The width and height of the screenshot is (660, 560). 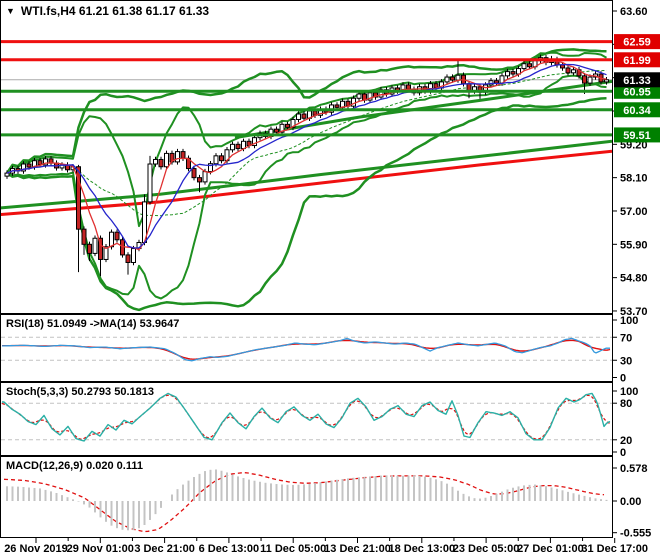 What do you see at coordinates (634, 469) in the screenshot?
I see `svg-text: 0.578` at bounding box center [634, 469].